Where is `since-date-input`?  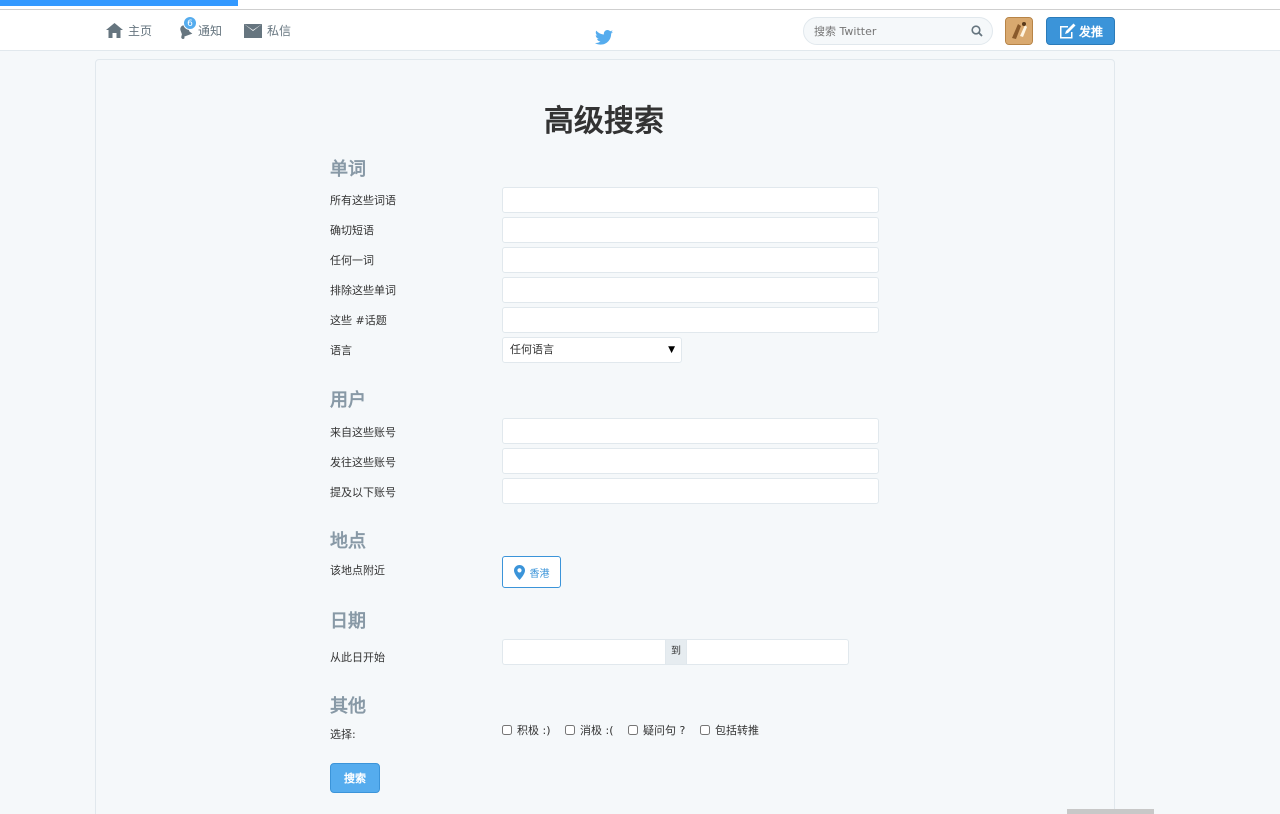 since-date-input is located at coordinates (583, 652).